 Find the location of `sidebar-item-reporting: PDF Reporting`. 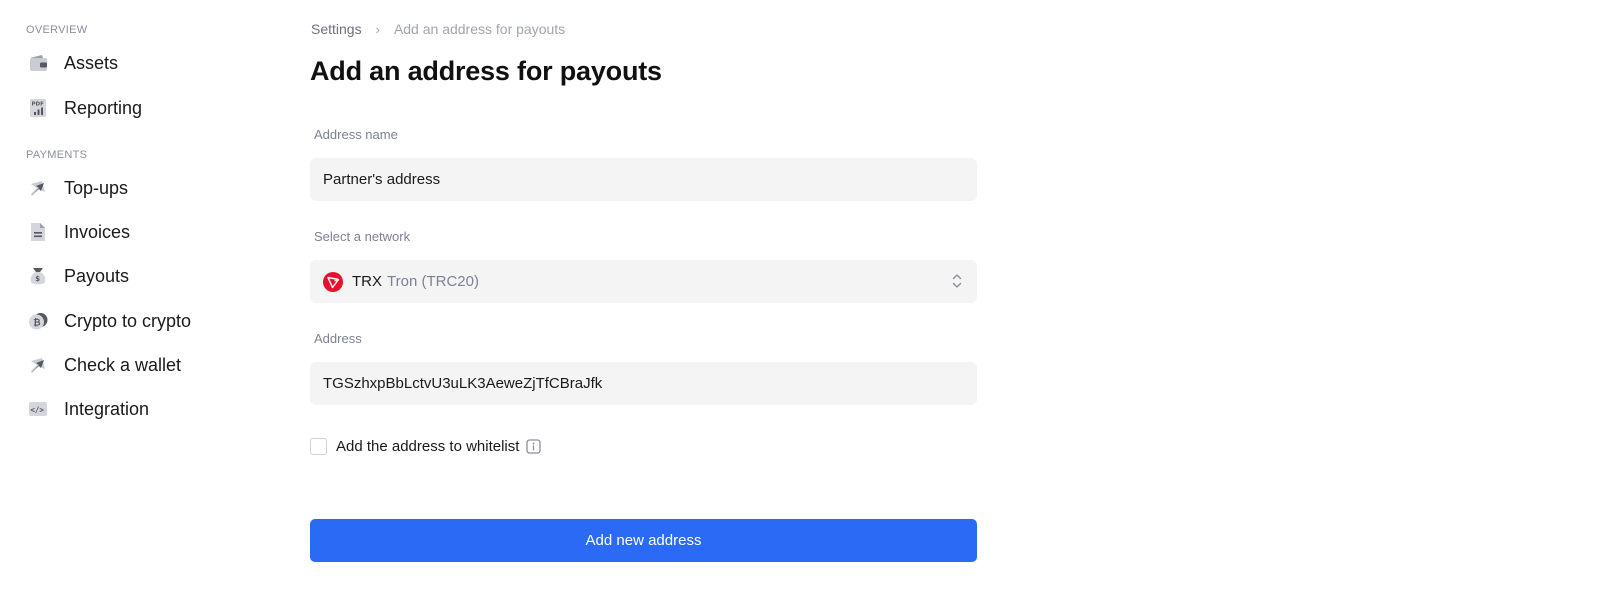

sidebar-item-reporting: PDF Reporting is located at coordinates (141, 108).